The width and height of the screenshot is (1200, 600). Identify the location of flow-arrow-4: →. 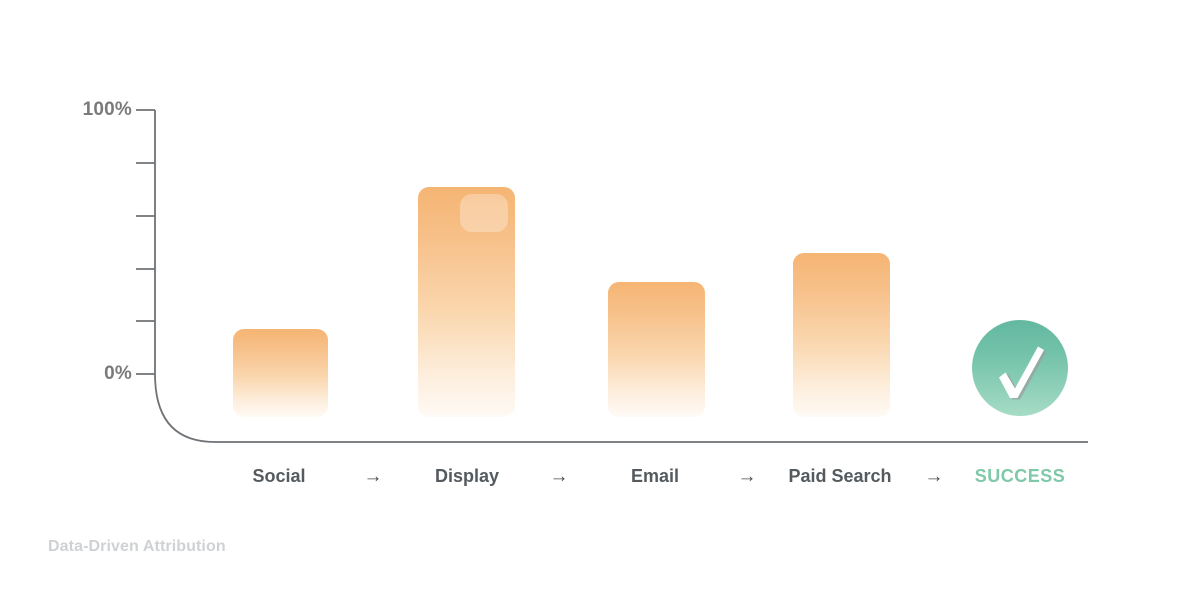
(934, 476).